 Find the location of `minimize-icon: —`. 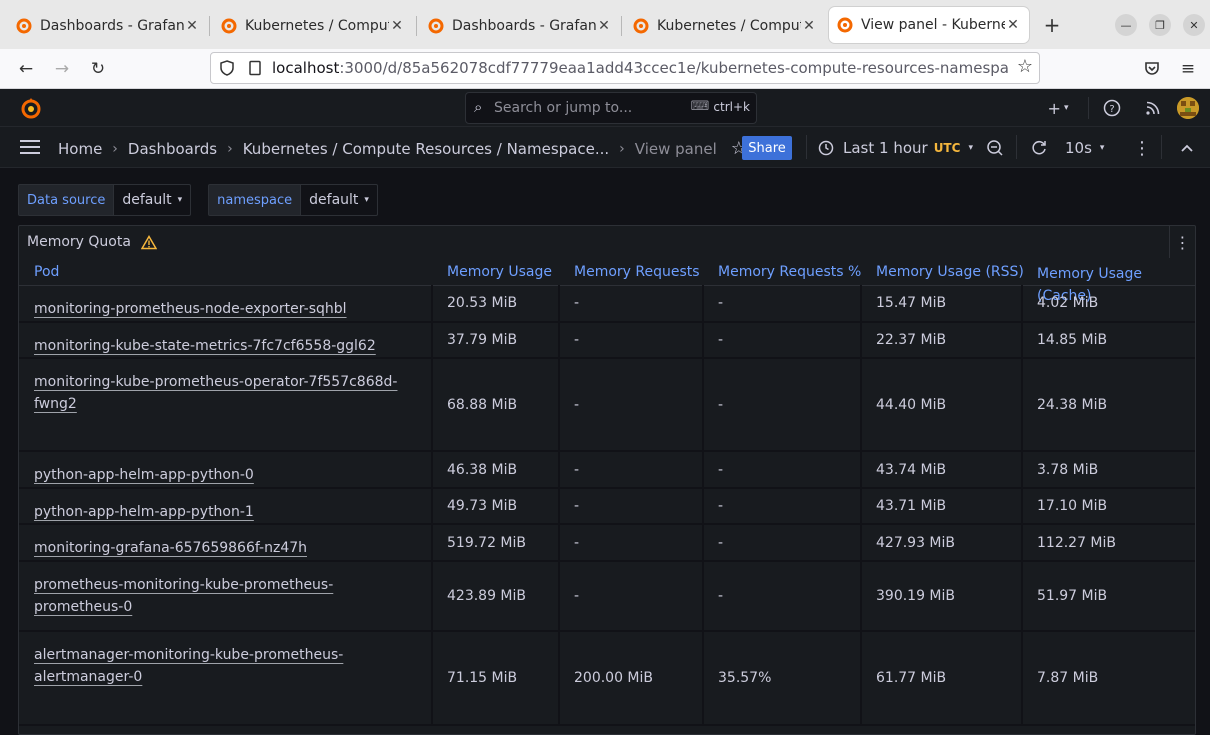

minimize-icon: — is located at coordinates (1126, 25).